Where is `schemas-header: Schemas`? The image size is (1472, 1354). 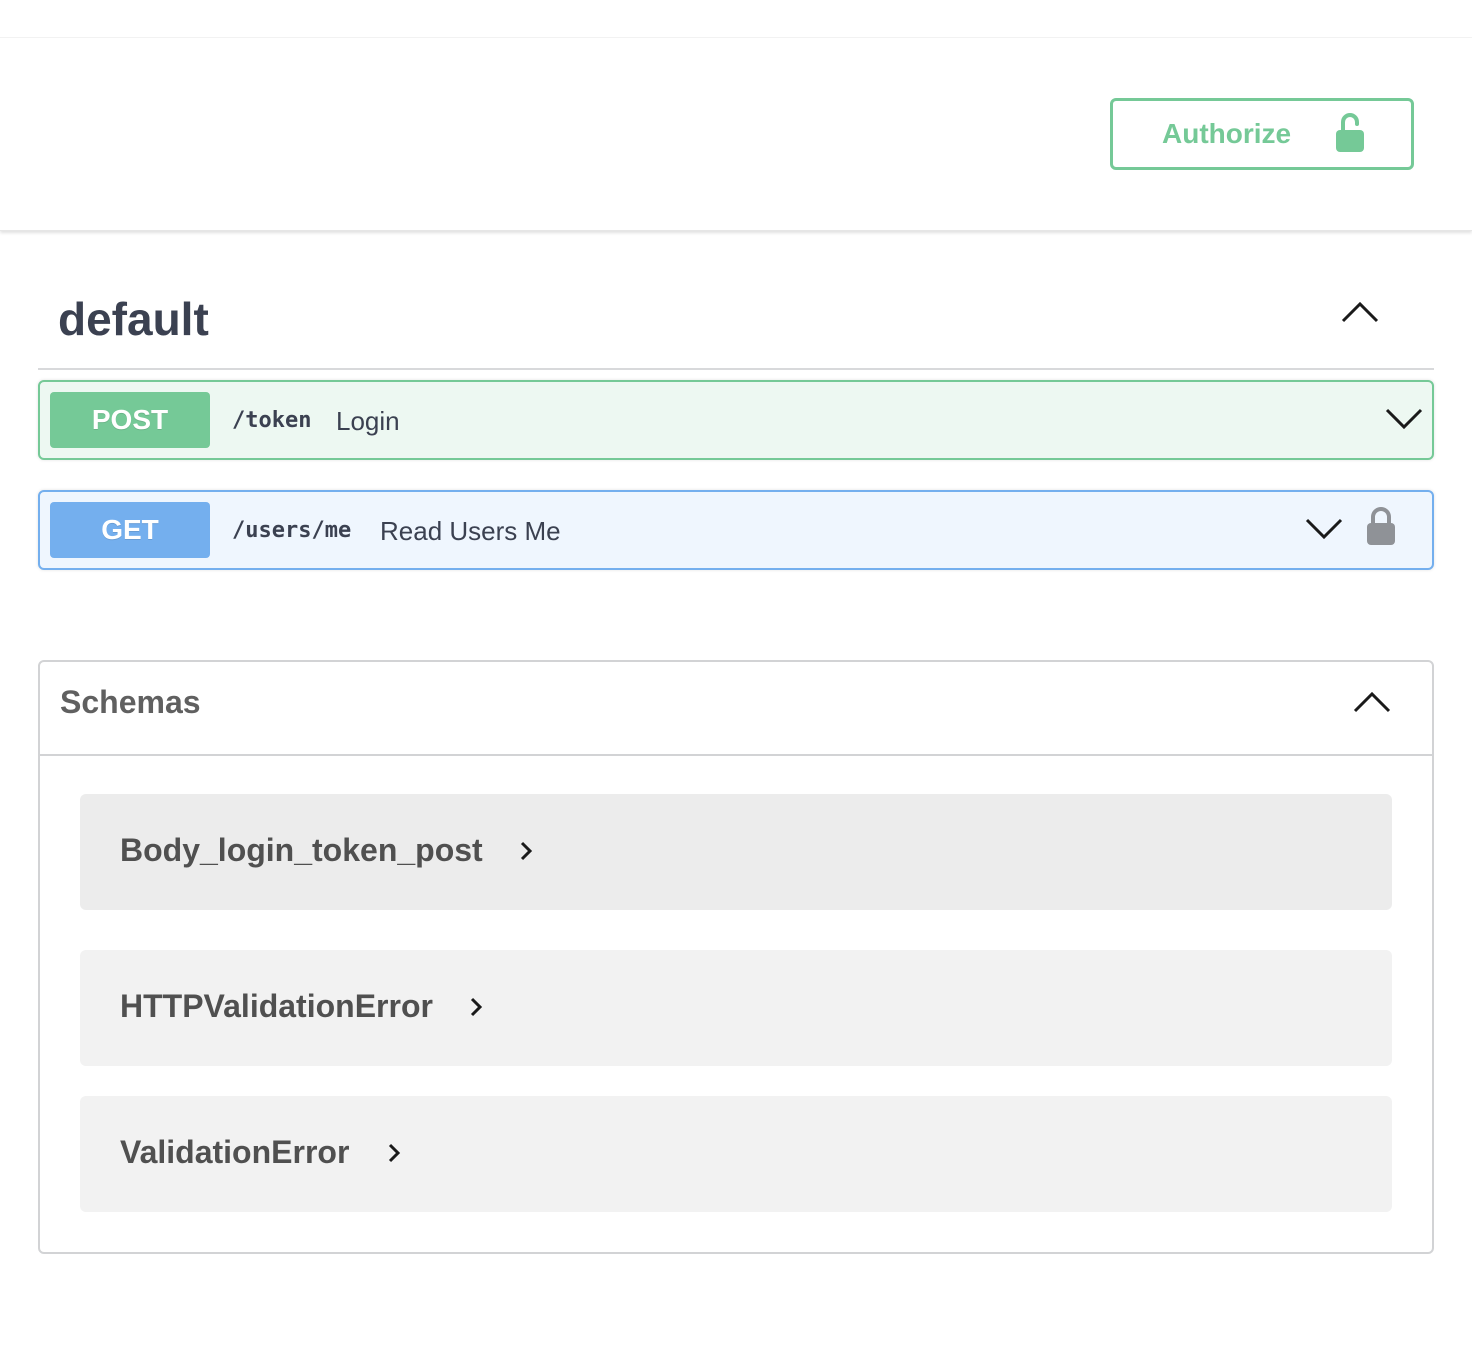
schemas-header: Schemas is located at coordinates (736, 709).